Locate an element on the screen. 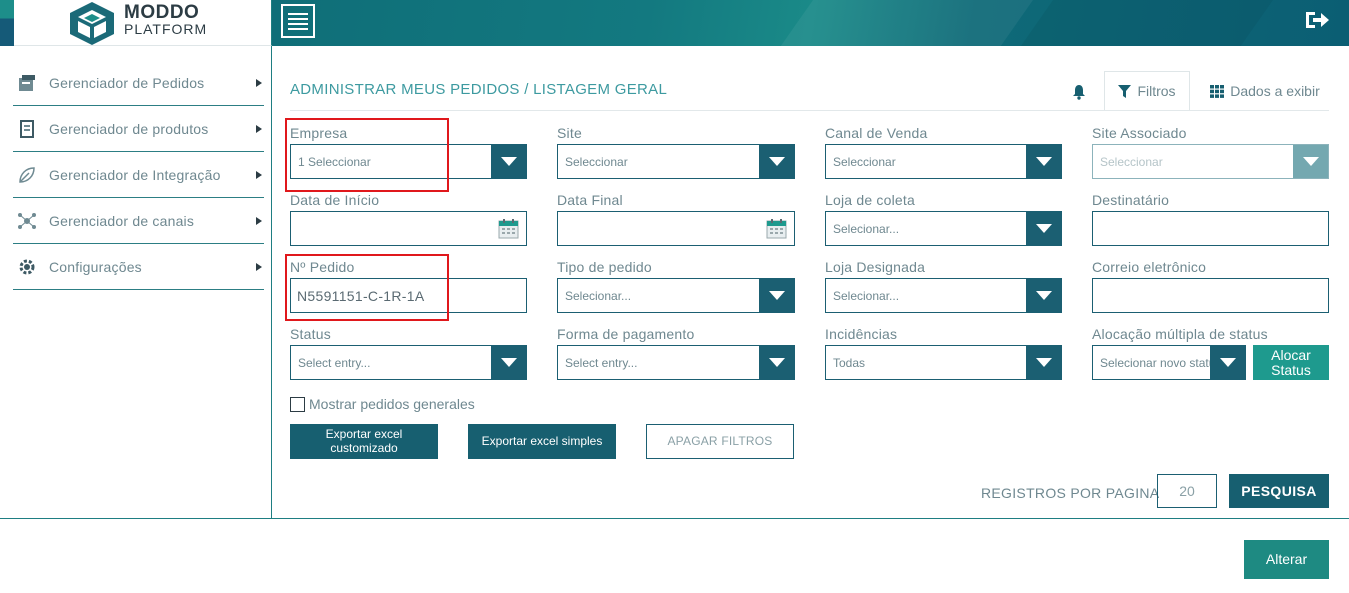 The image size is (1349, 593). loja-coleta-label: Loja de coleta is located at coordinates (870, 200).